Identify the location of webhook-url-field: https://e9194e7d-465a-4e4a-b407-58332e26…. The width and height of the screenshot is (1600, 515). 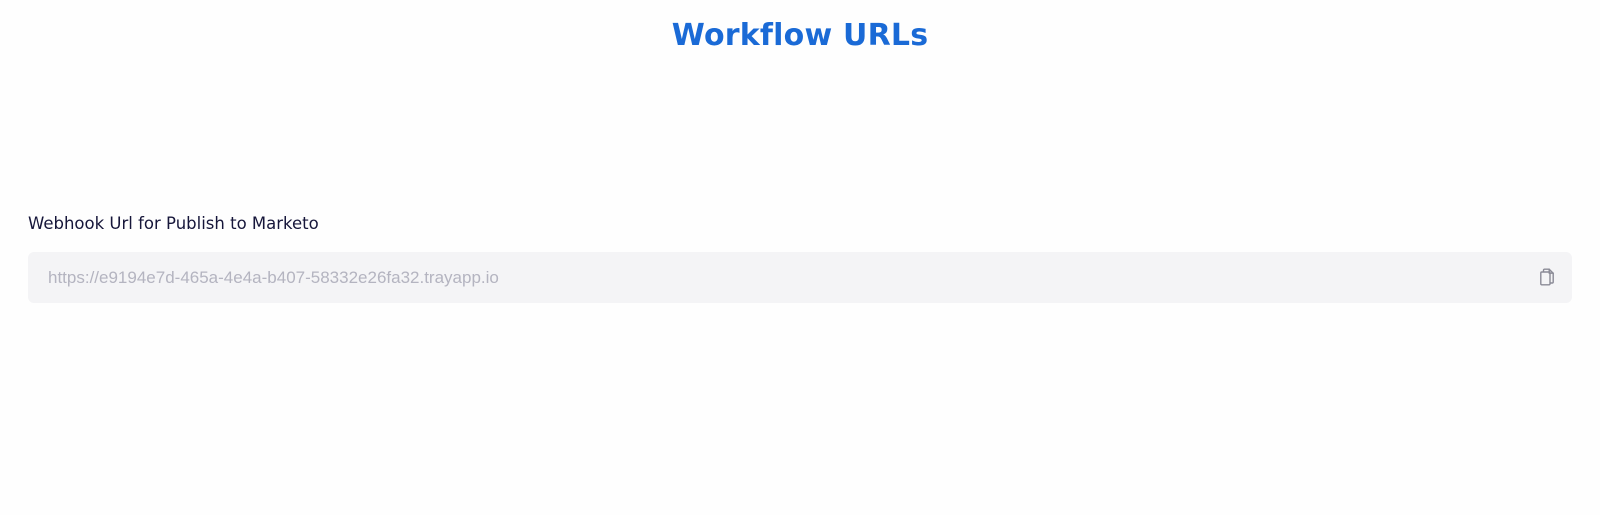
(800, 277).